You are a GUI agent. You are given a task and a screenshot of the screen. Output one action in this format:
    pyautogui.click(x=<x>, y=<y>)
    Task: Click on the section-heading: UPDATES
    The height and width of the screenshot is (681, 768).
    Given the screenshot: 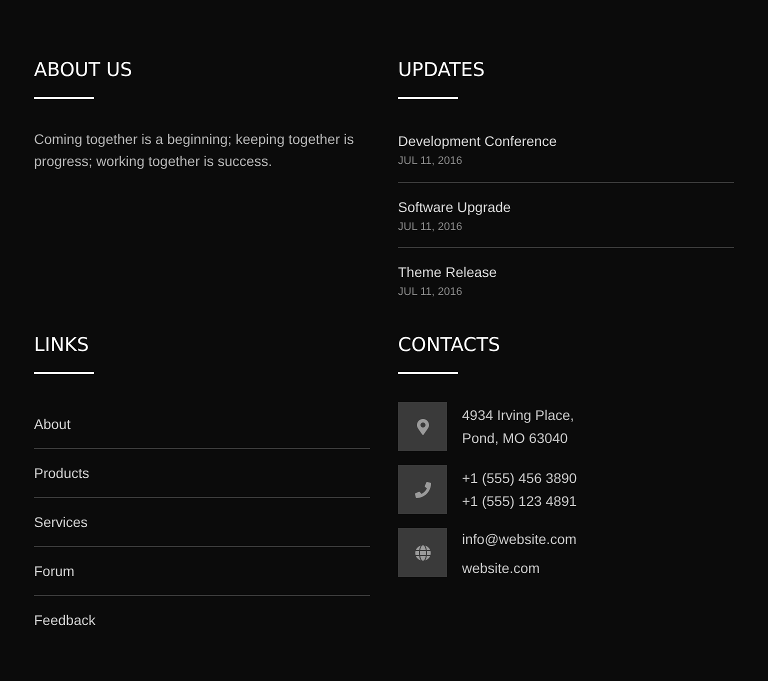 What is the action you would take?
    pyautogui.click(x=441, y=70)
    